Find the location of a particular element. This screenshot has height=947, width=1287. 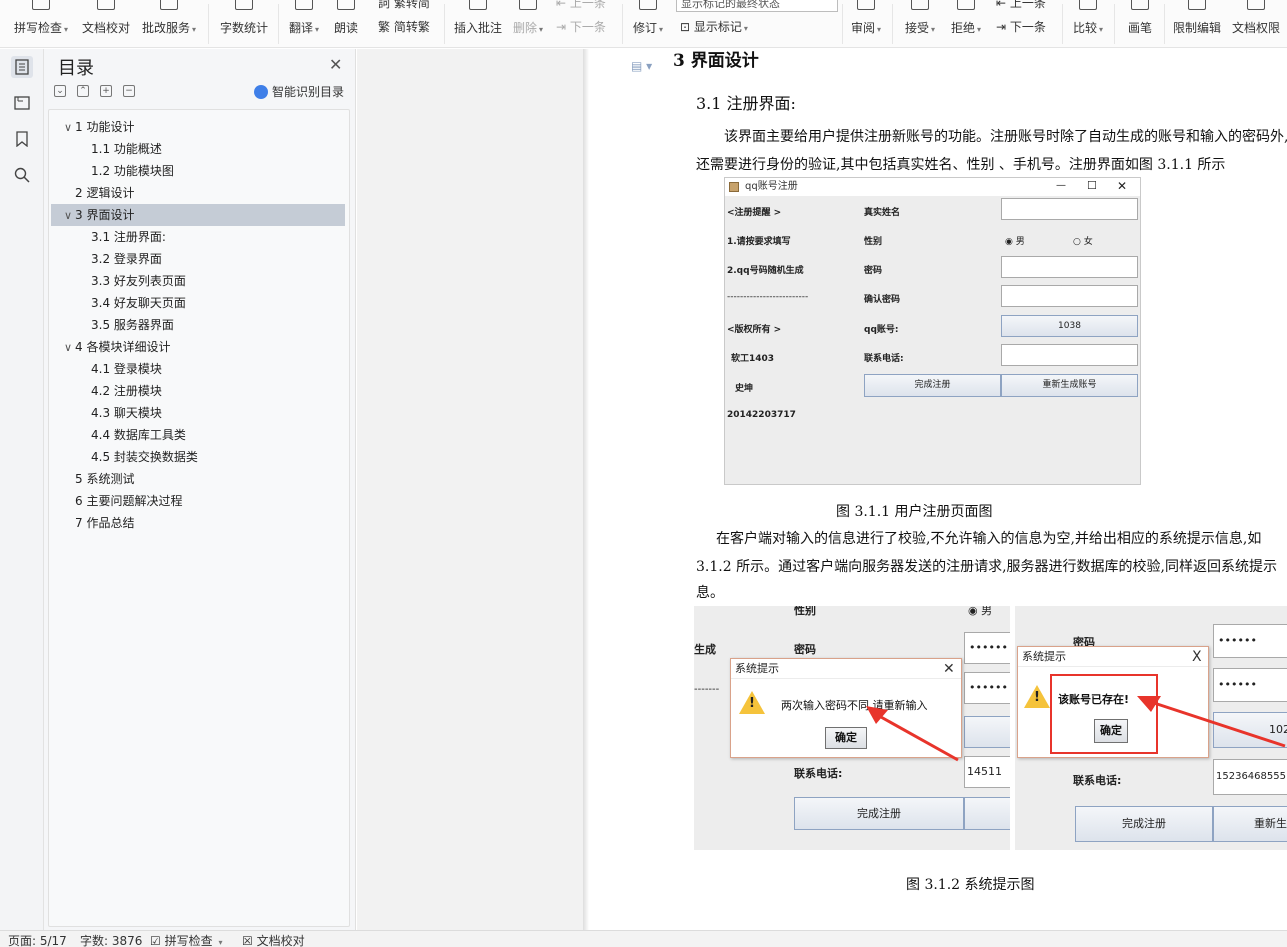

pen-button: 画笔 is located at coordinates (1140, 23).